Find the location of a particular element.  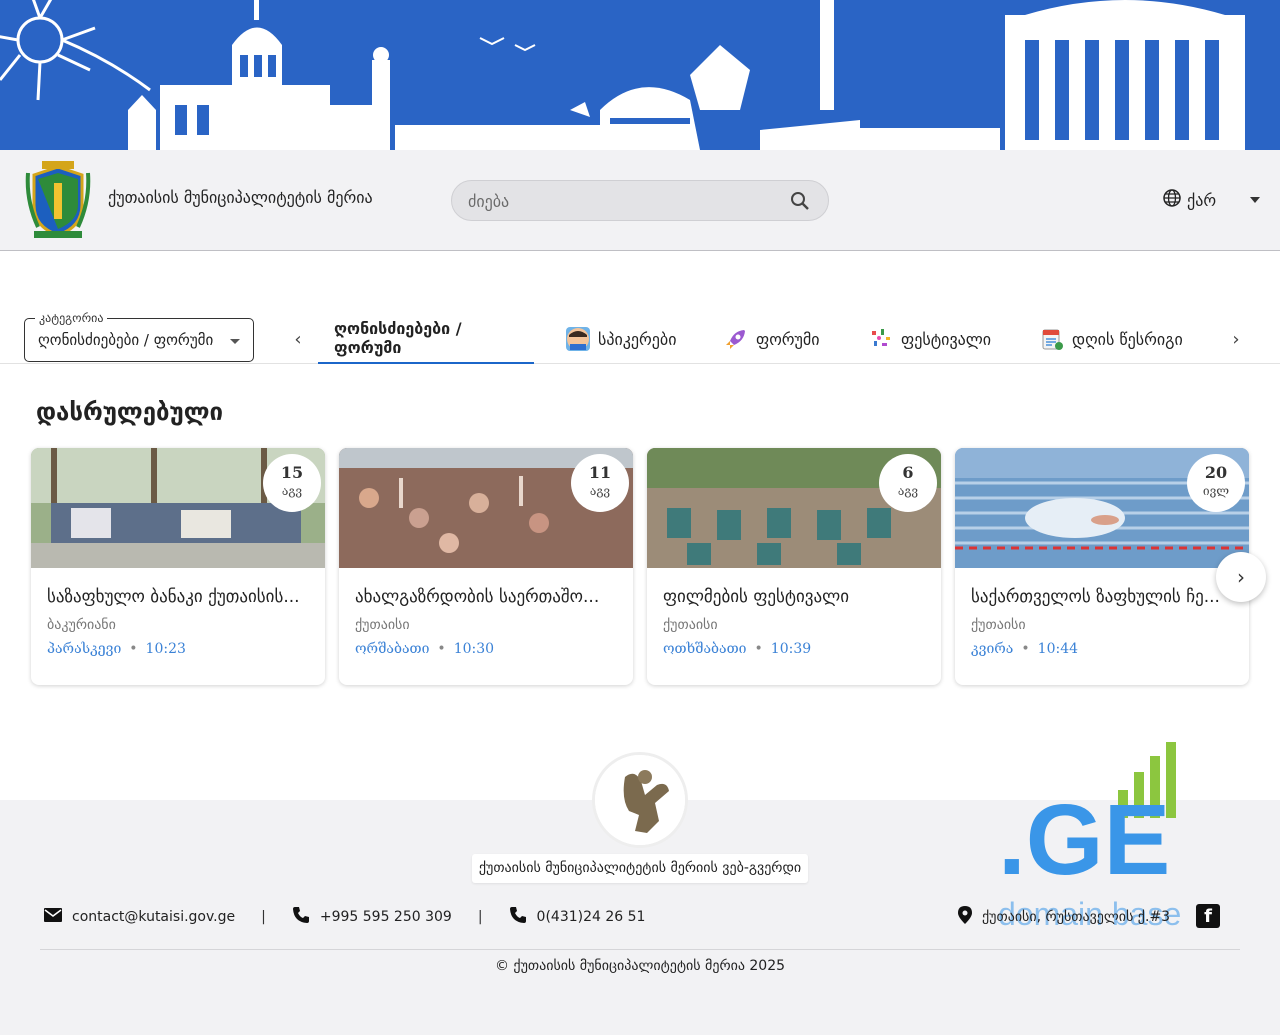

tab-forum: ფორუმი is located at coordinates (772, 339).